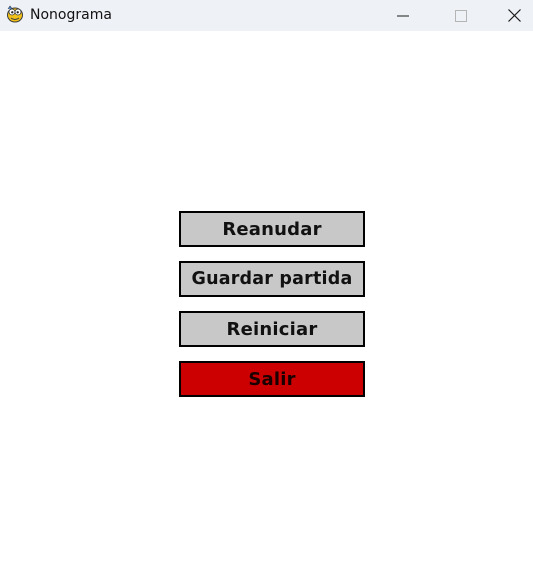 This screenshot has width=533, height=583. Describe the element at coordinates (272, 379) in the screenshot. I see `exit-button: Salir` at that location.